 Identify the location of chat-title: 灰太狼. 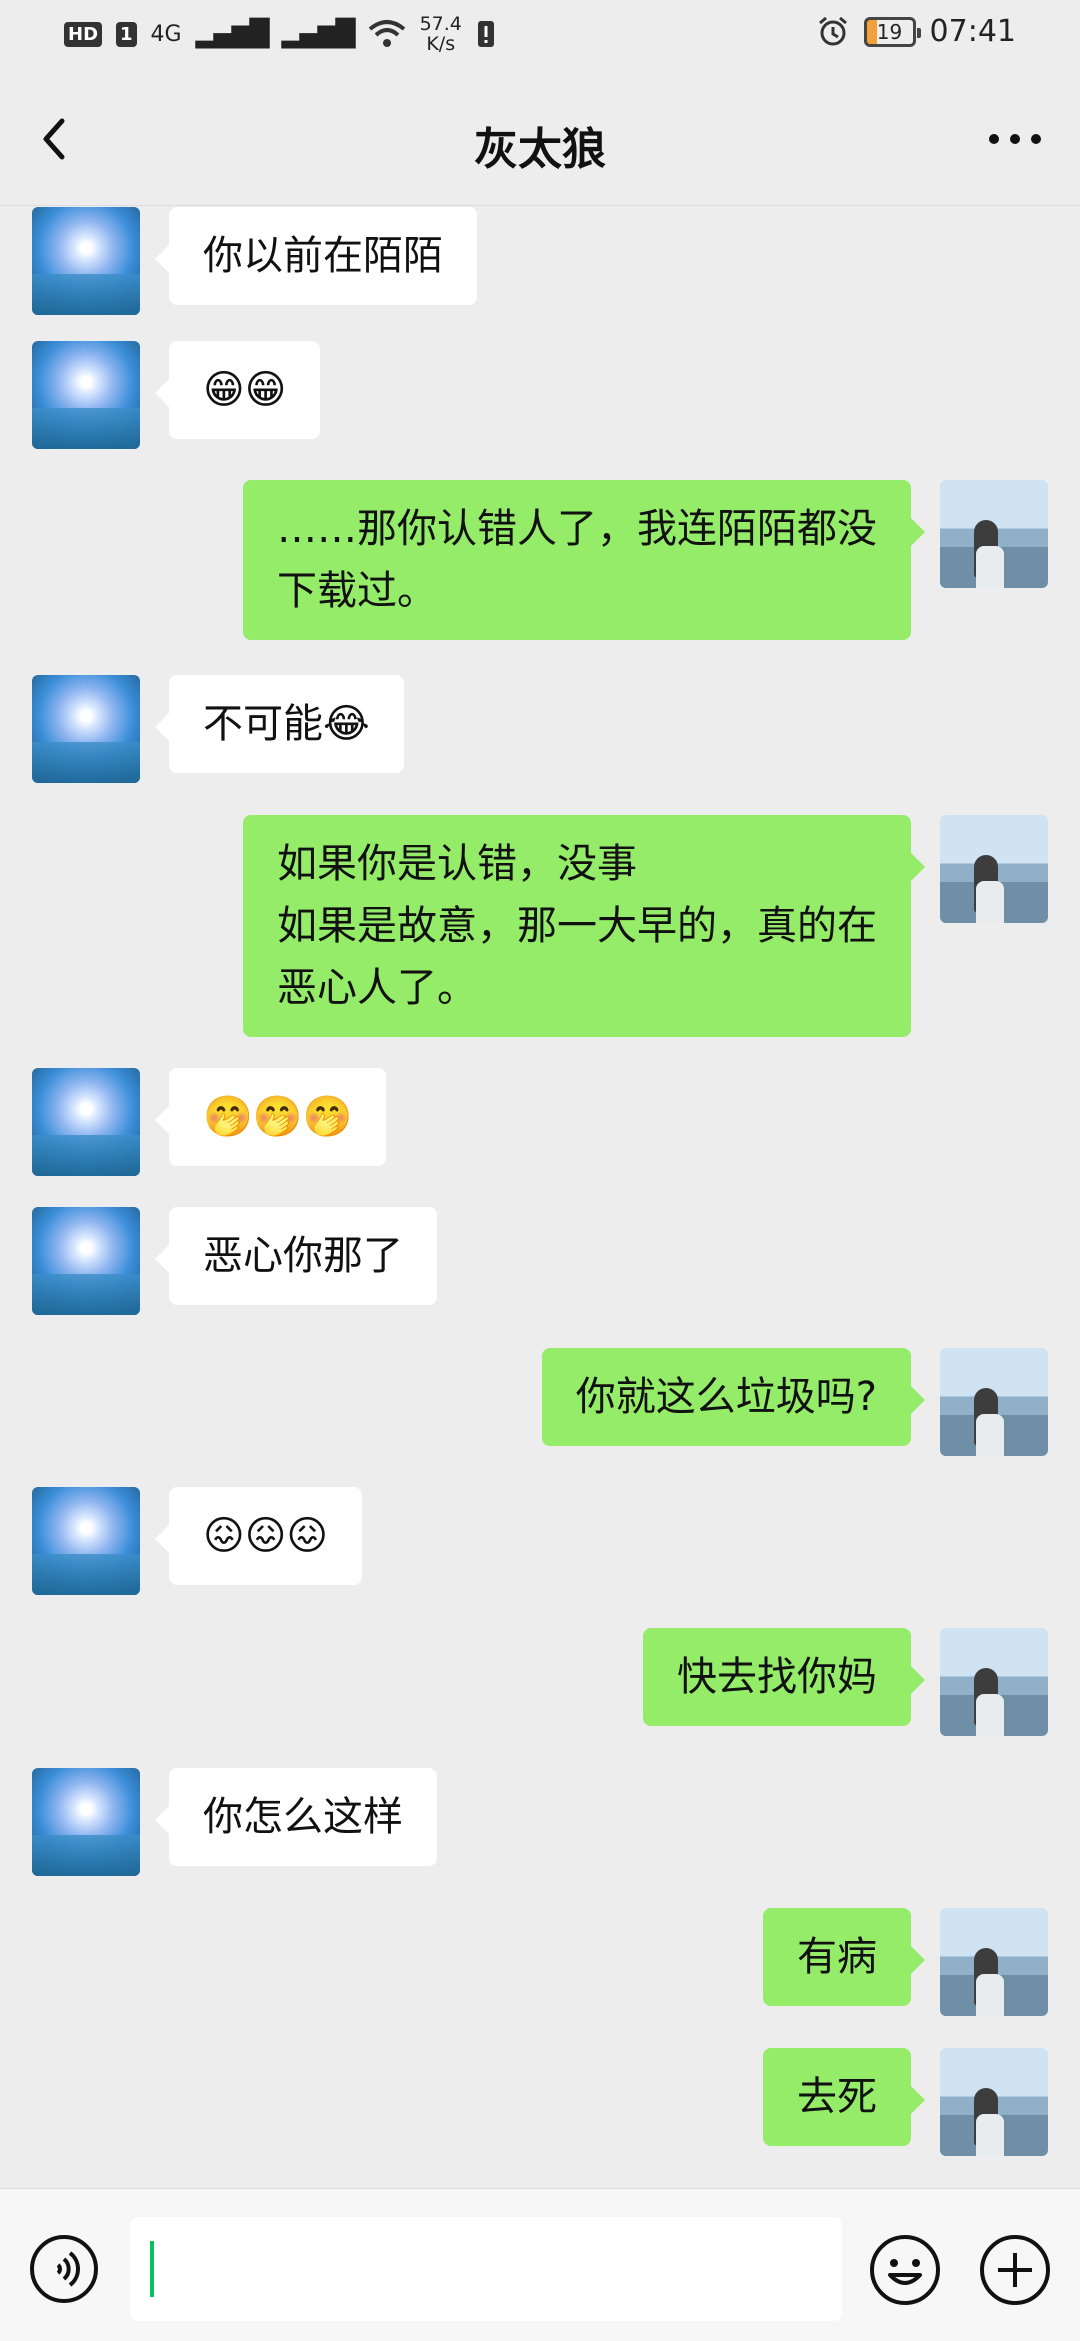
(540, 149).